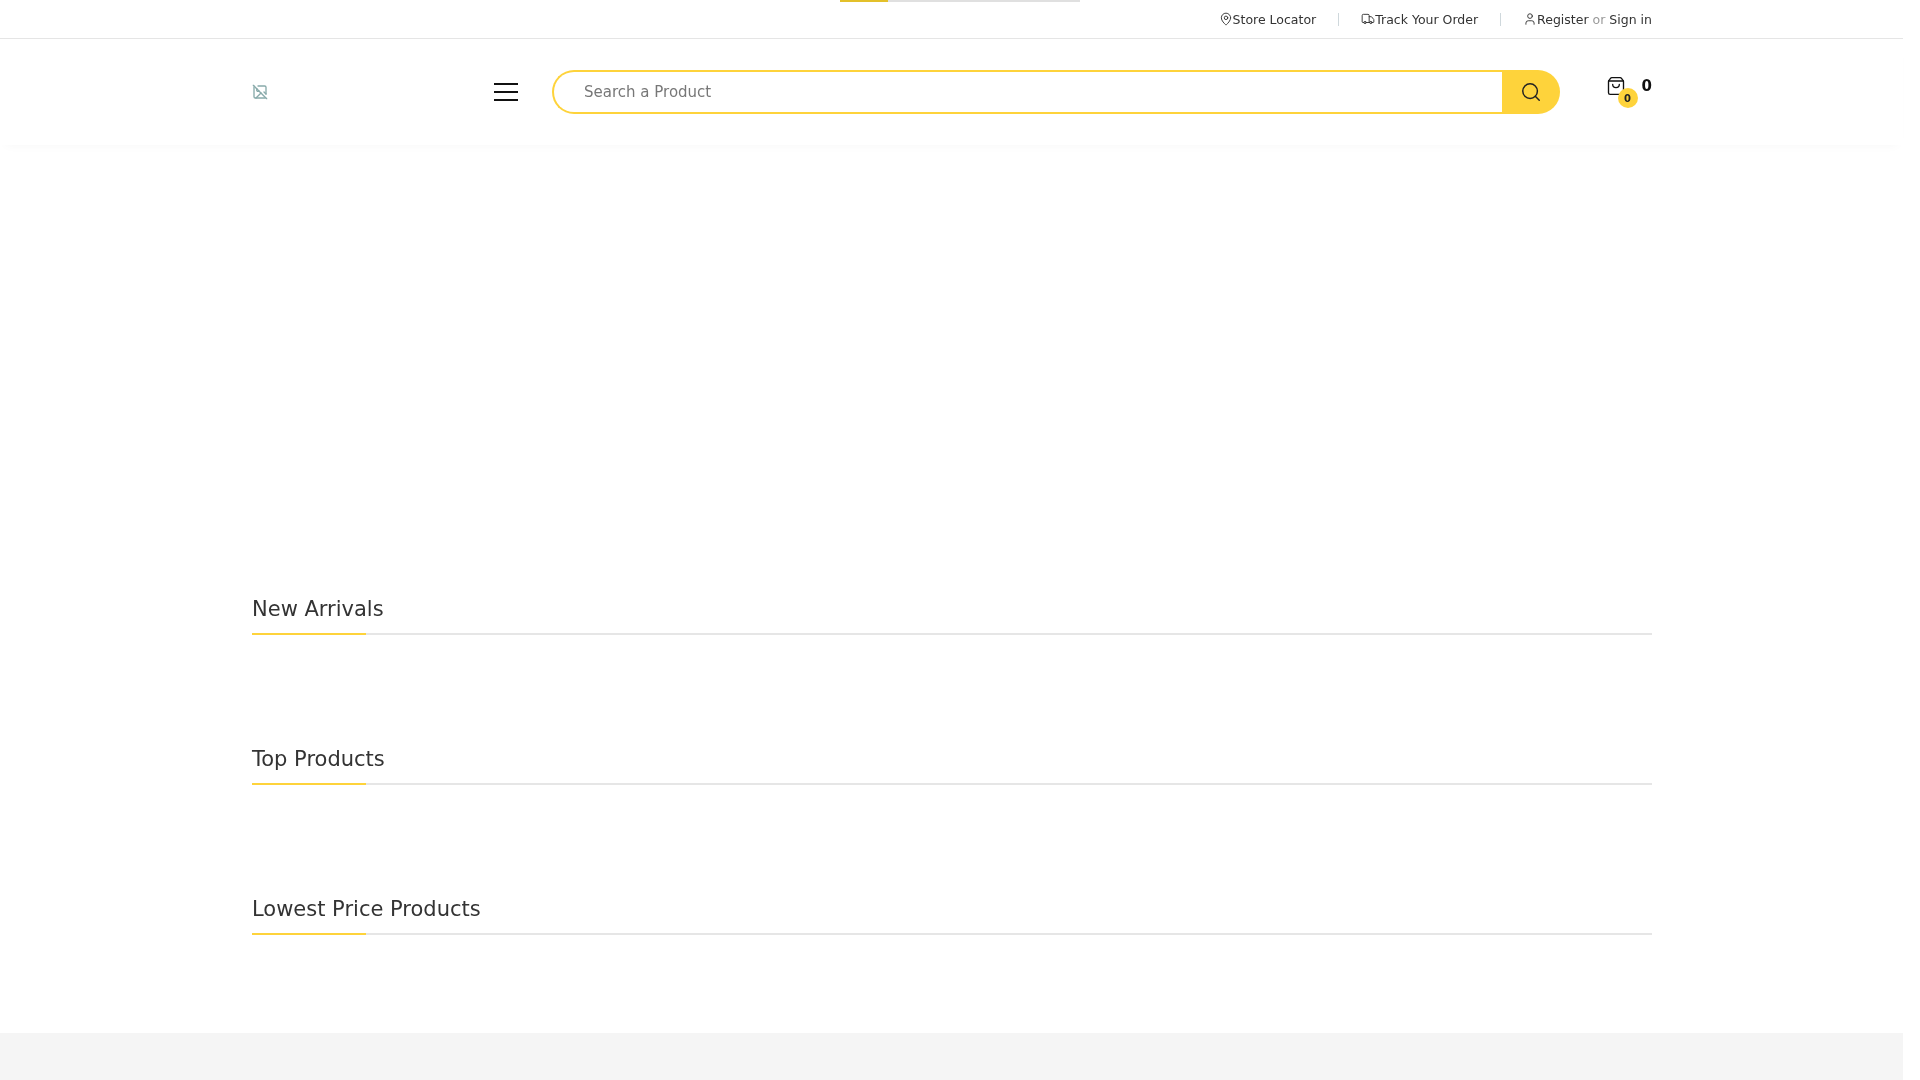 This screenshot has height=1080, width=1920. What do you see at coordinates (1225, 19) in the screenshot?
I see `map-pin-icon` at bounding box center [1225, 19].